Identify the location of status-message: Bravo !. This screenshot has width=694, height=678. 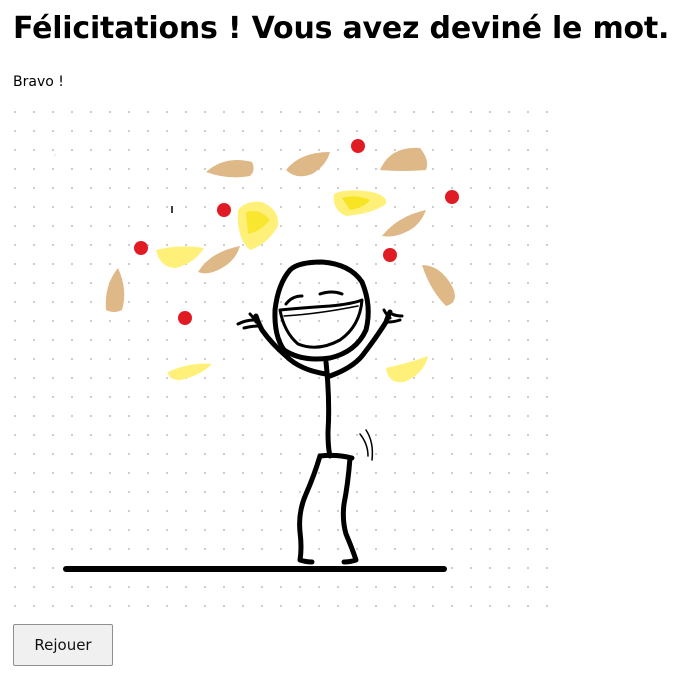
(38, 82).